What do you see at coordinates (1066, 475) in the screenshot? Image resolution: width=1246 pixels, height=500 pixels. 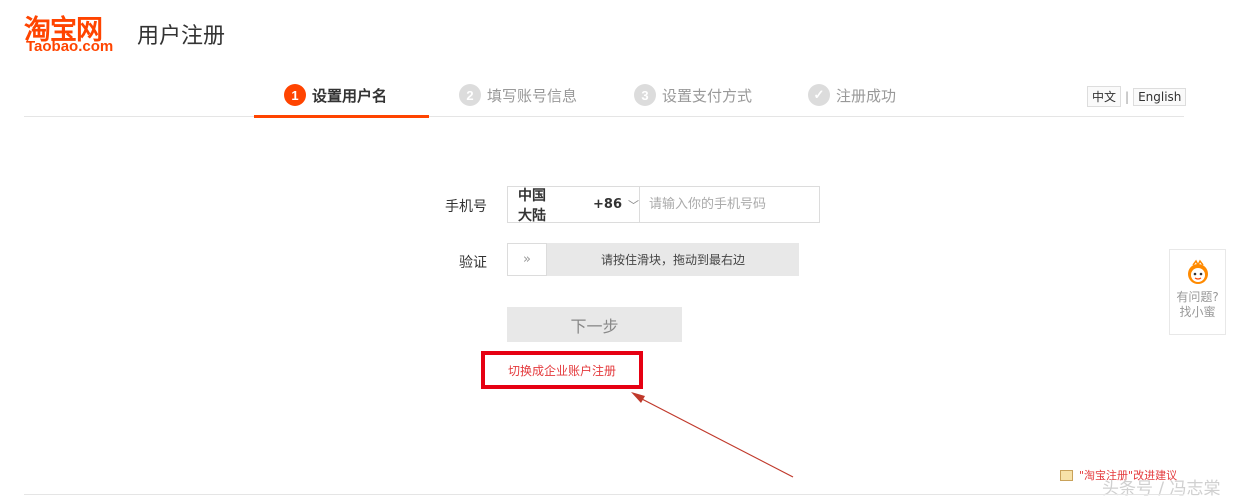 I see `feedback-icon` at bounding box center [1066, 475].